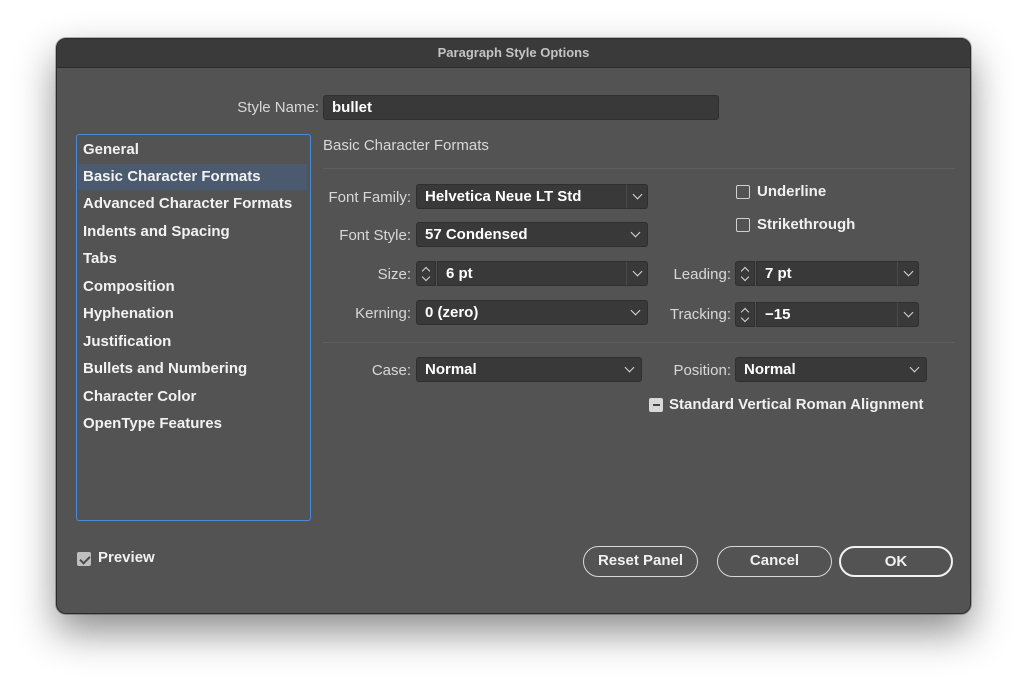 The image size is (1027, 689). Describe the element at coordinates (743, 192) in the screenshot. I see `underline-checkbox` at that location.